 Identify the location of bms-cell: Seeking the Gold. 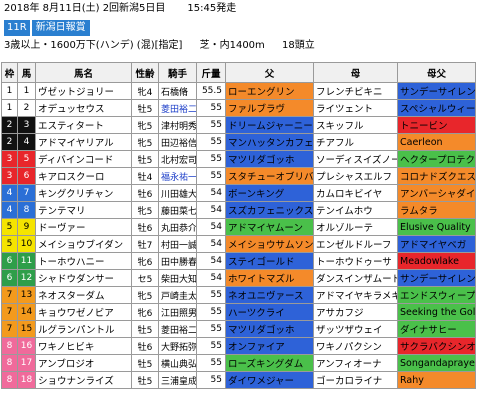
(436, 312).